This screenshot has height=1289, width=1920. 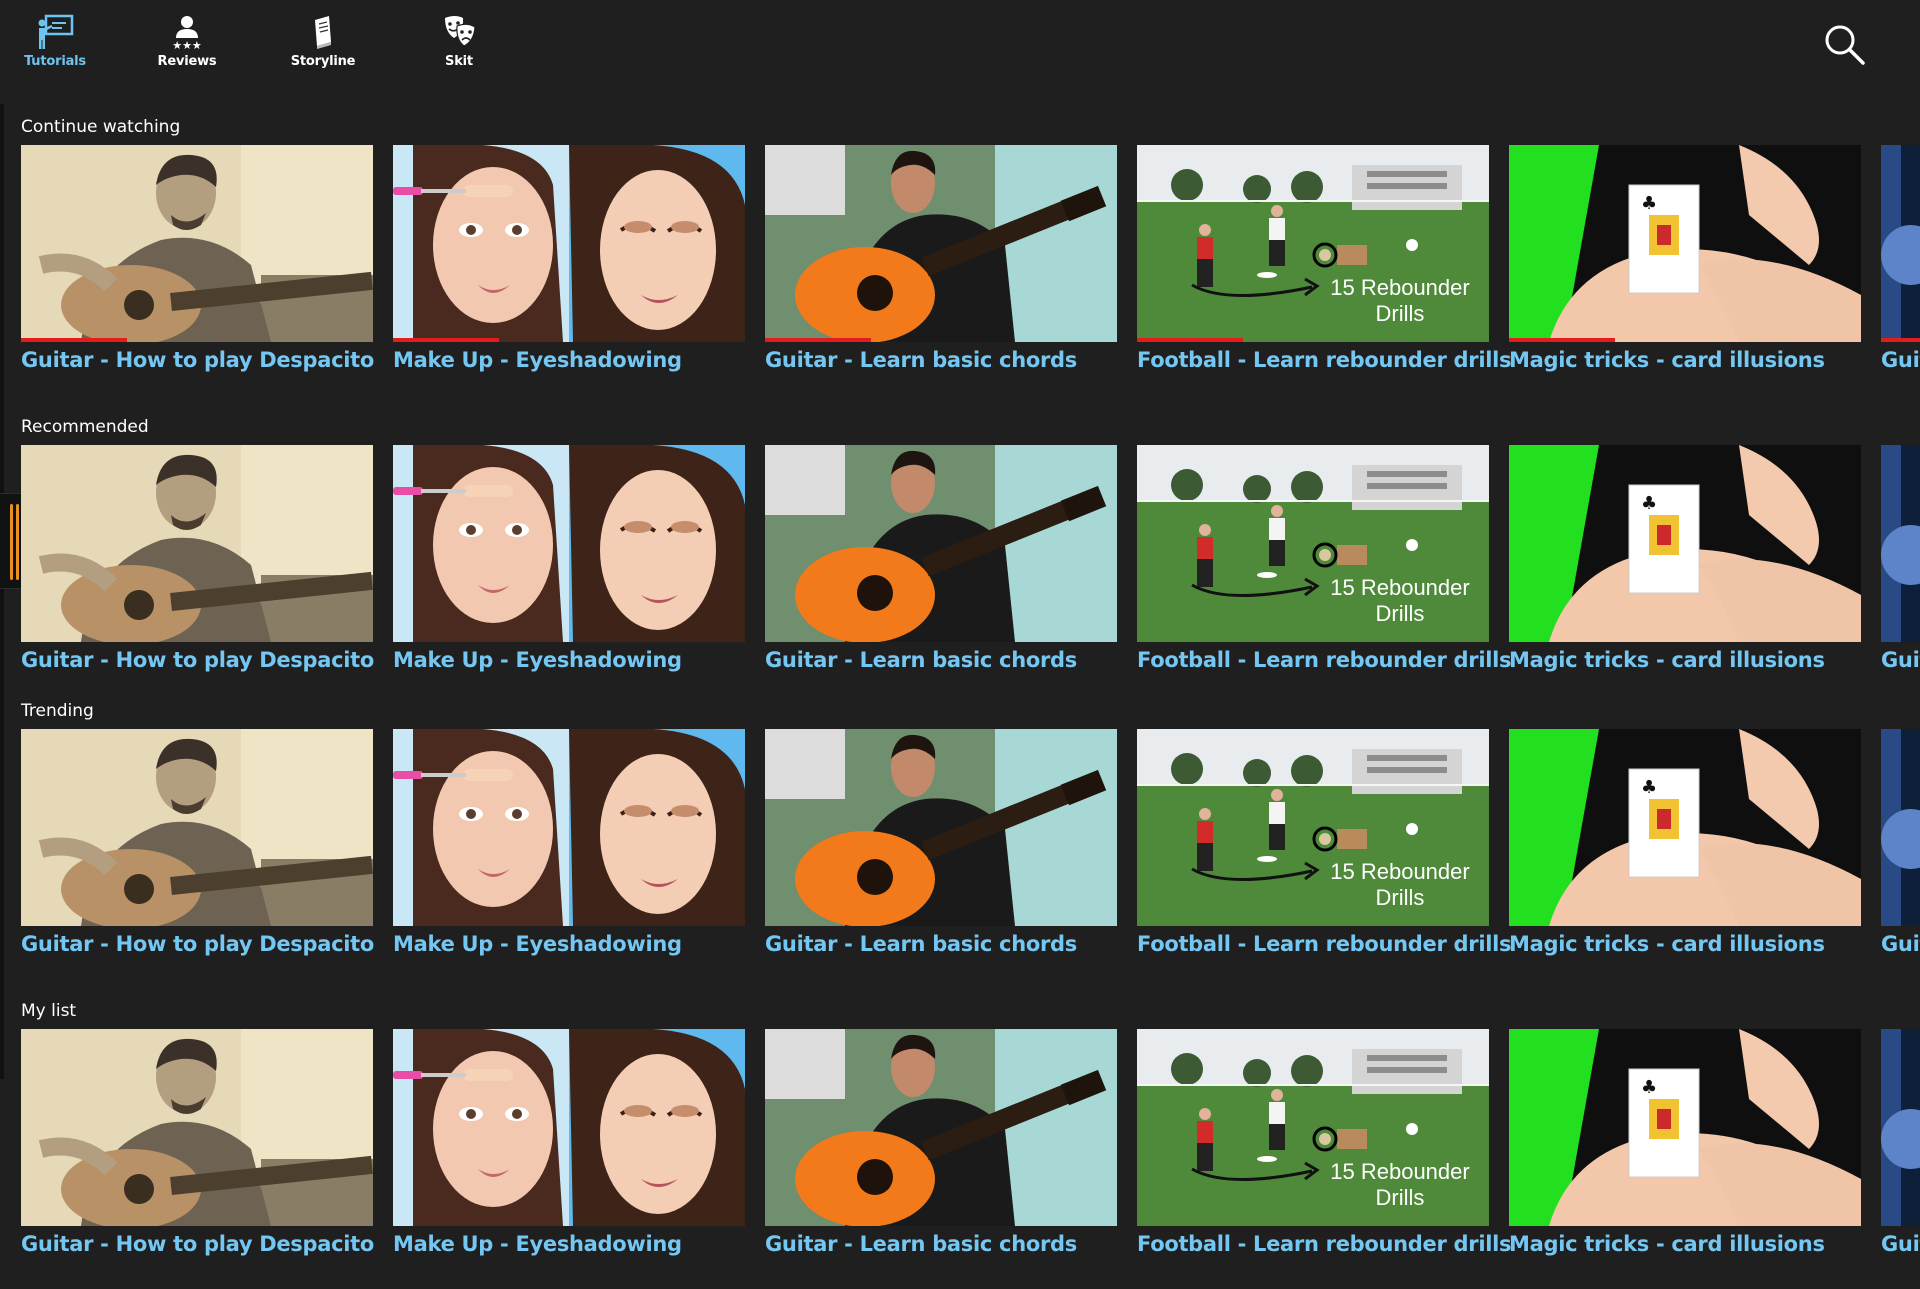 I want to click on nav-tab-label: Storyline, so click(x=323, y=61).